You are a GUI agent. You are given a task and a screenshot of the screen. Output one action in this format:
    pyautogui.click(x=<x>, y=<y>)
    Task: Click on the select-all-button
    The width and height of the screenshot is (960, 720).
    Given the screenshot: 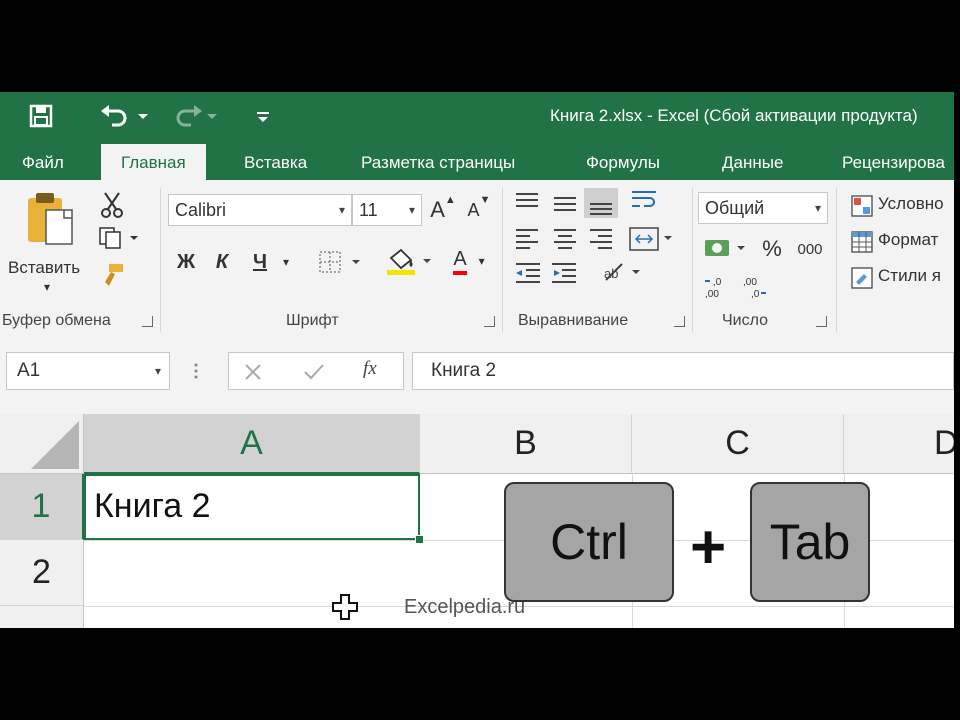 What is the action you would take?
    pyautogui.click(x=42, y=444)
    